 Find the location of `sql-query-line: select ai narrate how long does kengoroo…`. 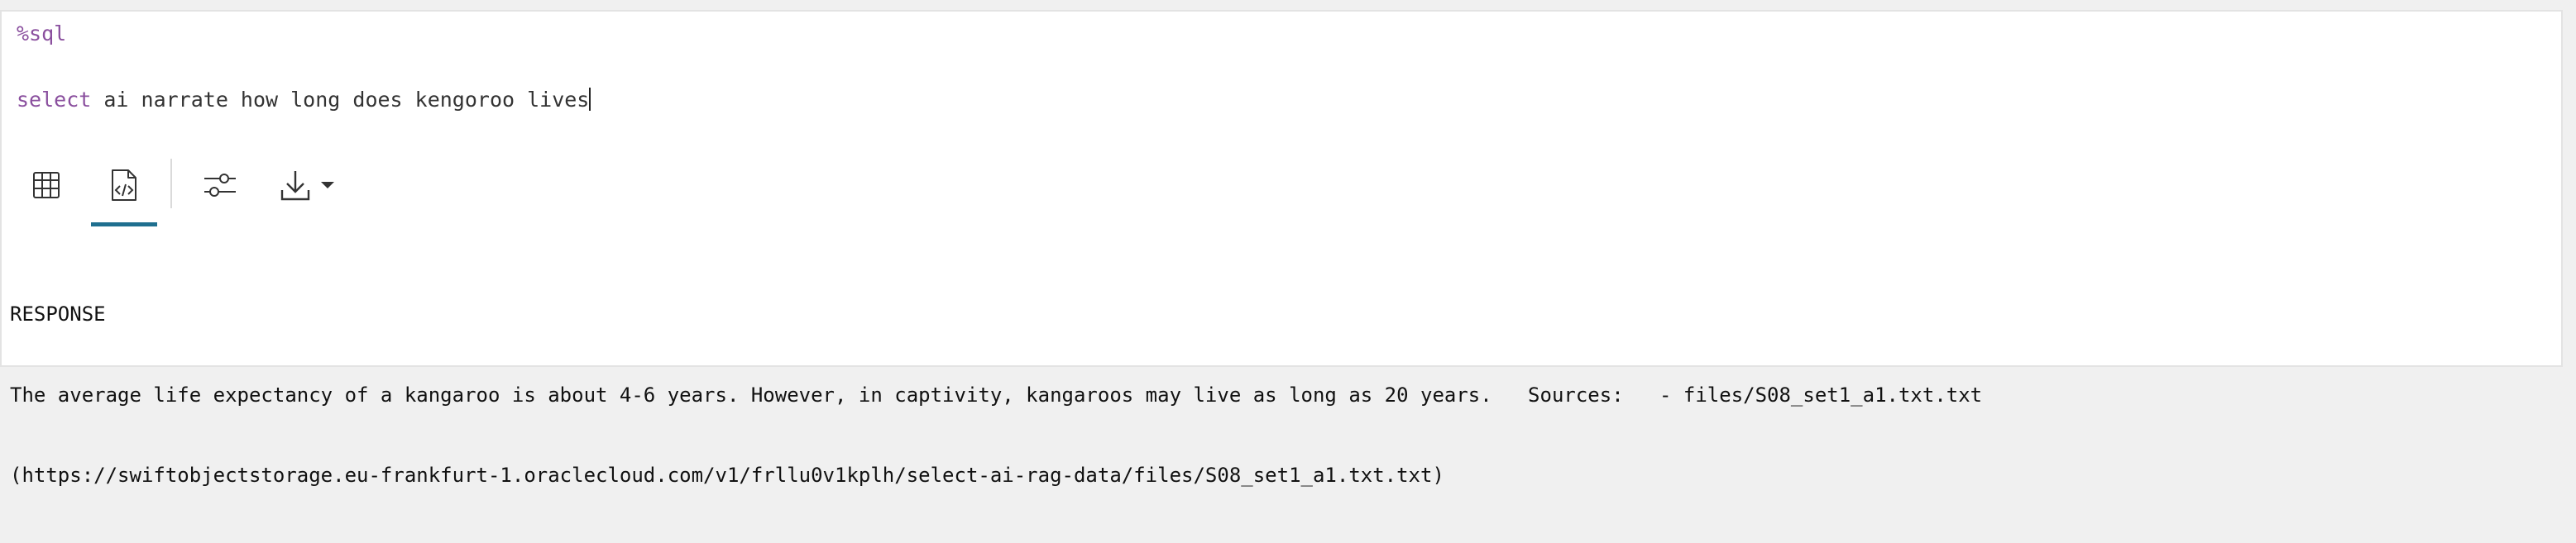

sql-query-line: select ai narrate how long does kengoroo… is located at coordinates (304, 100).